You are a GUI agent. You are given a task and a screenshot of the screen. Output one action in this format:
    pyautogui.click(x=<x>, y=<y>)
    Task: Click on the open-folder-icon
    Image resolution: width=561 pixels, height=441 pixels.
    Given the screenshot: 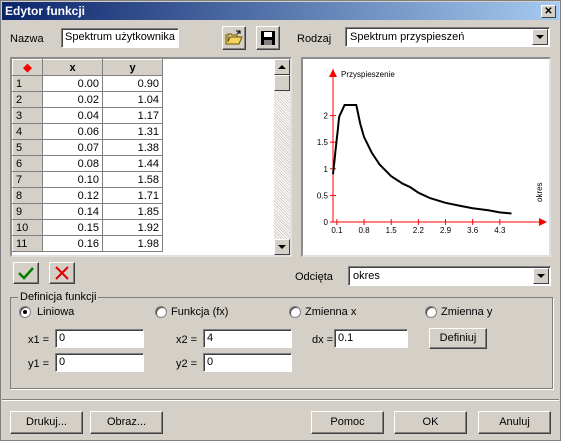 What is the action you would take?
    pyautogui.click(x=234, y=37)
    